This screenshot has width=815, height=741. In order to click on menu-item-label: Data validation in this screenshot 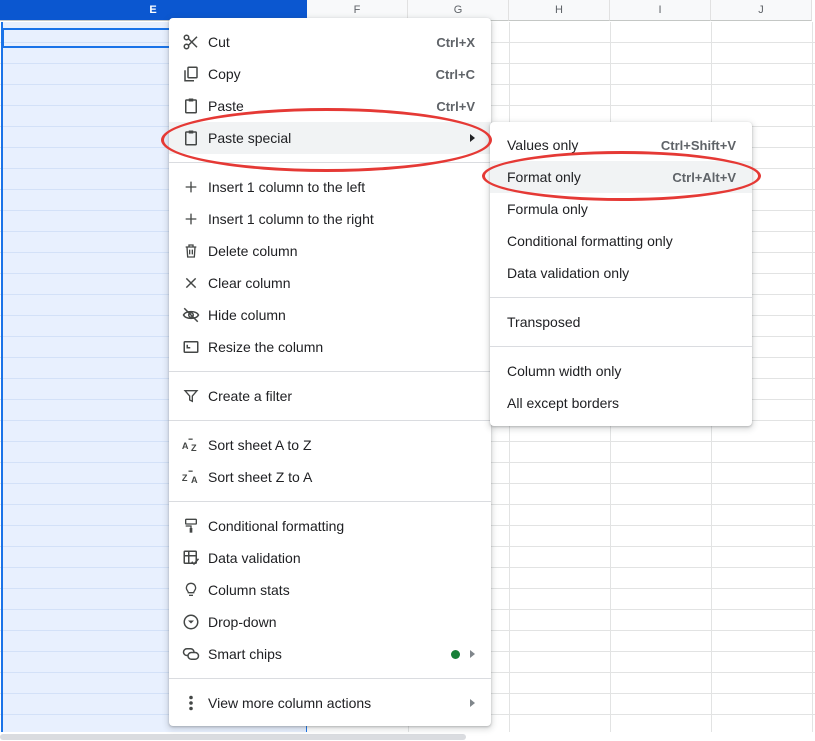, I will do `click(254, 558)`.